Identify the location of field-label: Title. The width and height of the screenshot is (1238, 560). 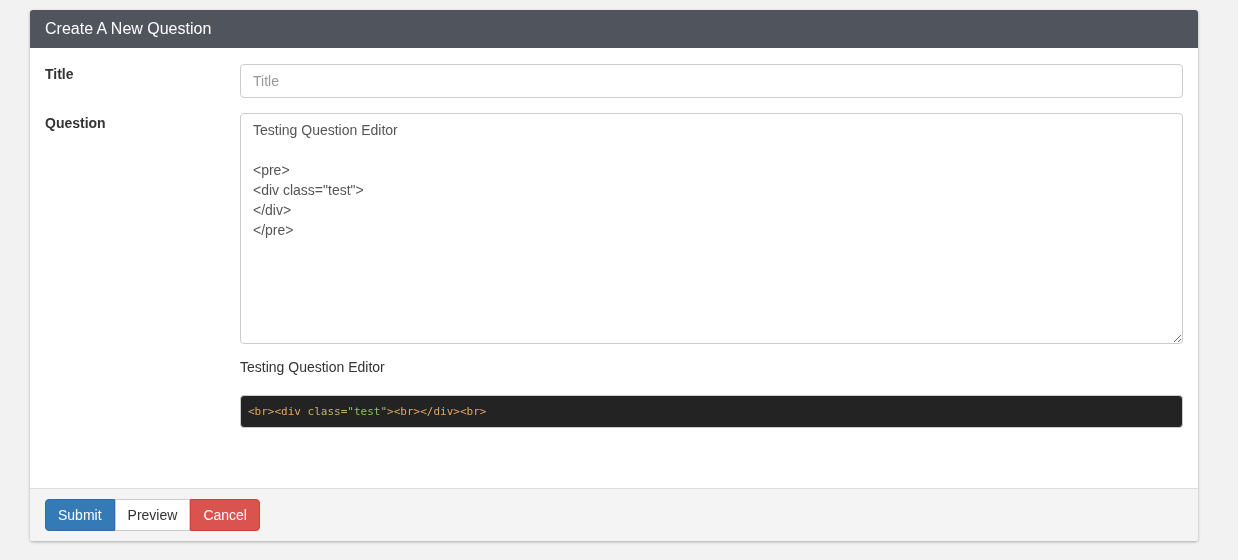
(60, 74).